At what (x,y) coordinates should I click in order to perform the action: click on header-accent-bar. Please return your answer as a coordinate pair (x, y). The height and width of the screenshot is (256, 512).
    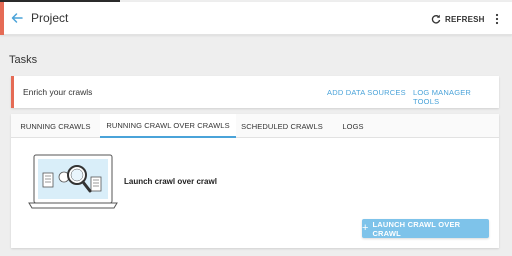
    Looking at the image, I should click on (2, 18).